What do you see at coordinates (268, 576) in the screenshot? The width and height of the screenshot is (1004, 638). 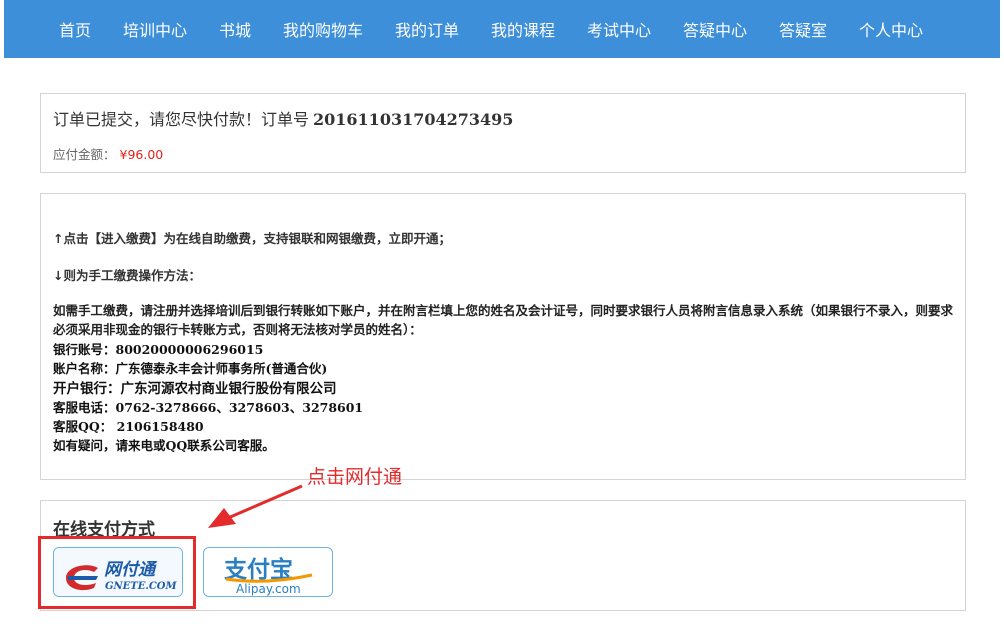 I see `alipay-logo-icon: 支付宝 Alipay.com` at bounding box center [268, 576].